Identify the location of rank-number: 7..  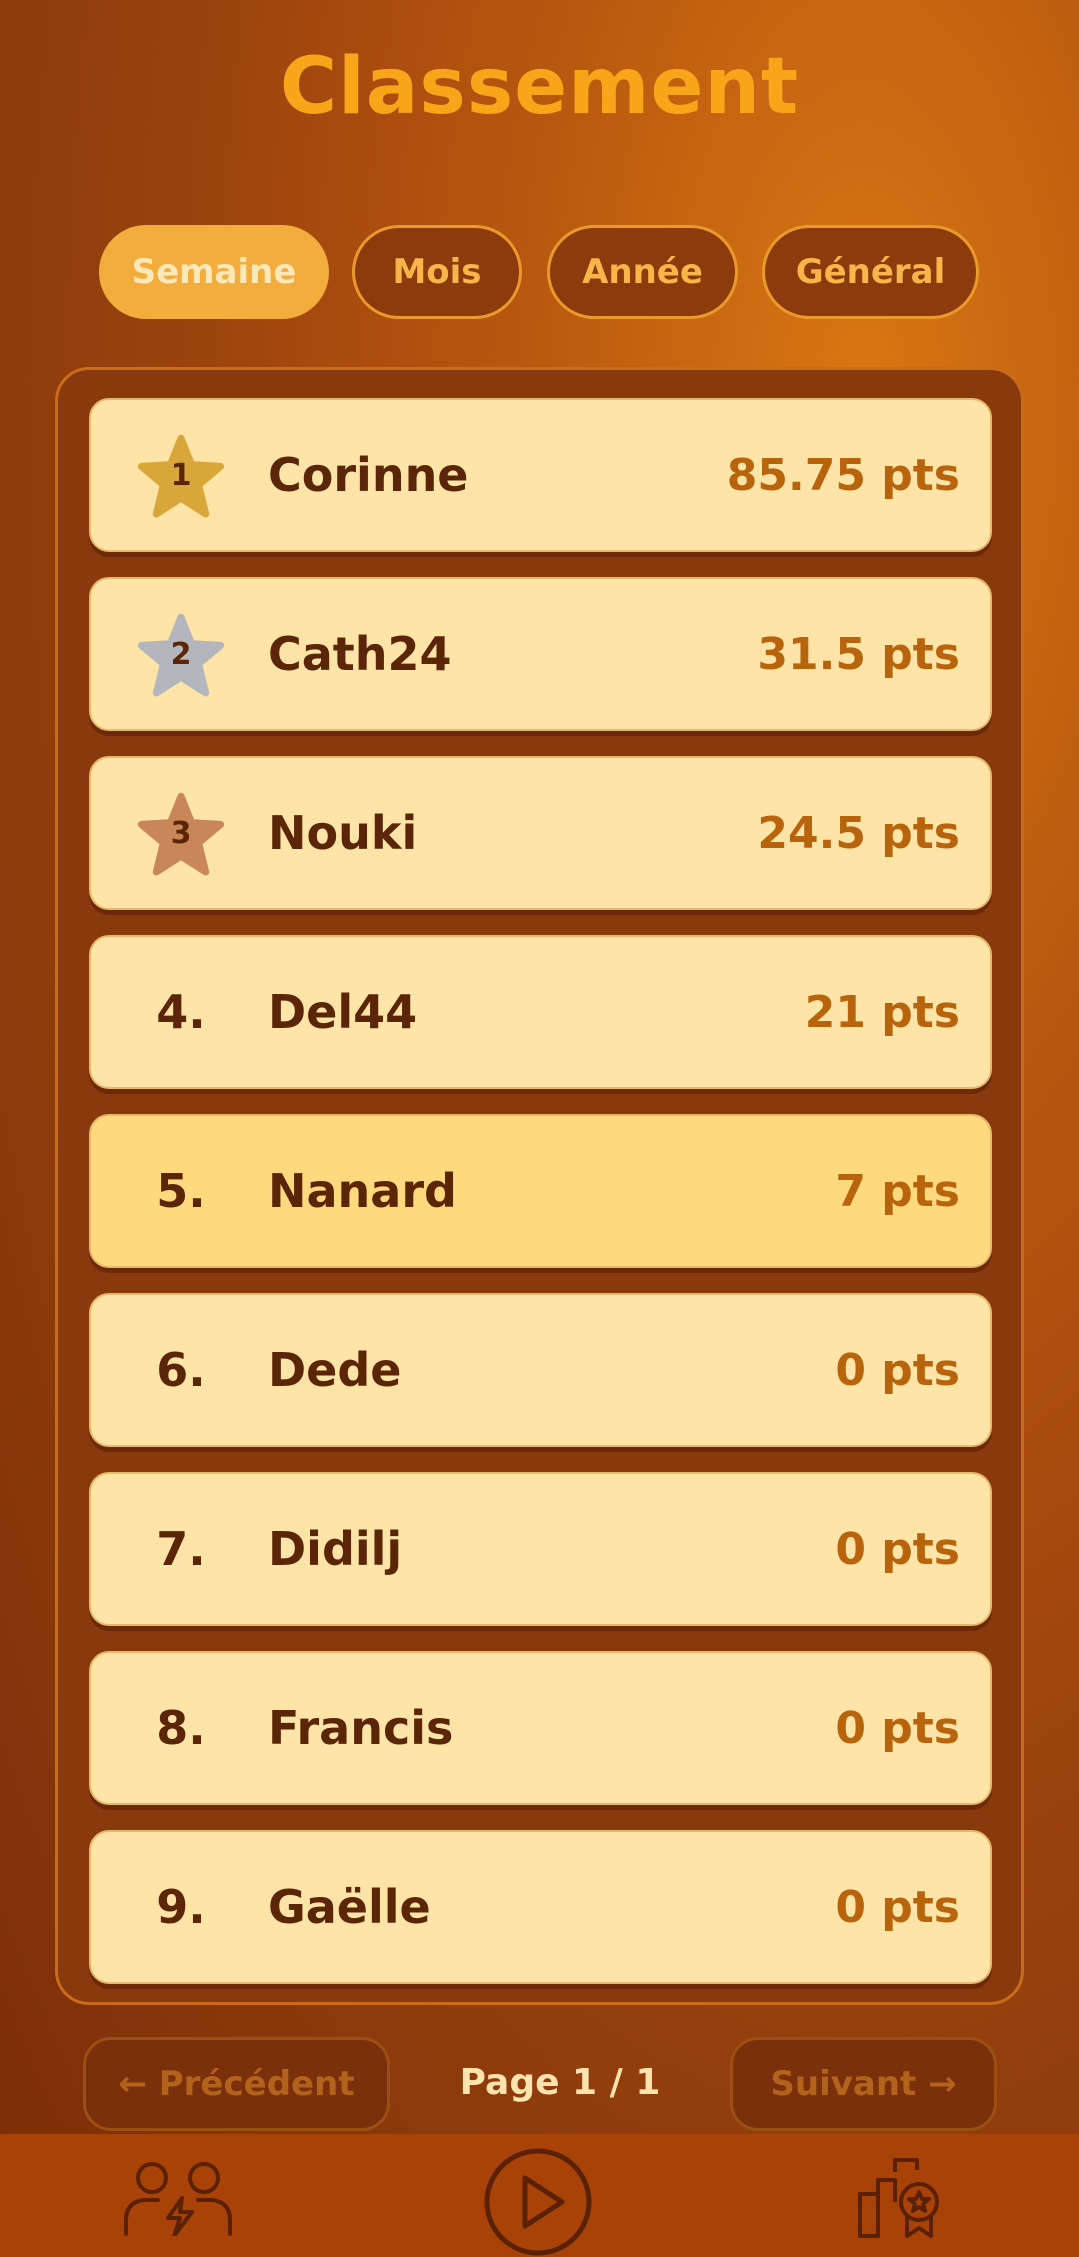
(181, 1549).